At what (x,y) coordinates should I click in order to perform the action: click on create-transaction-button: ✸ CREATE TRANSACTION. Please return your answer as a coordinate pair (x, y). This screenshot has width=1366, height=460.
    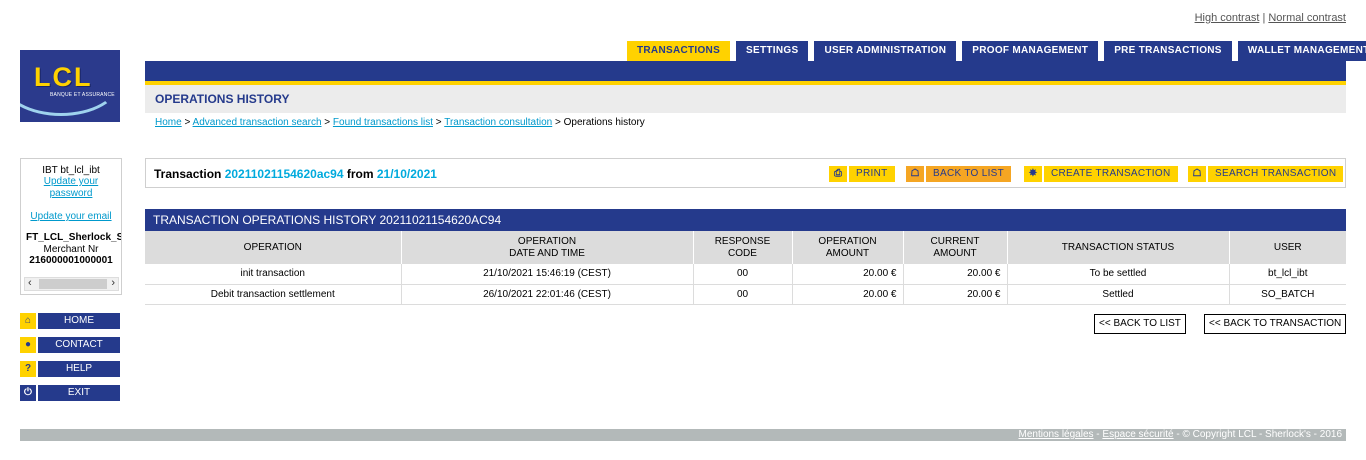
    Looking at the image, I should click on (1101, 174).